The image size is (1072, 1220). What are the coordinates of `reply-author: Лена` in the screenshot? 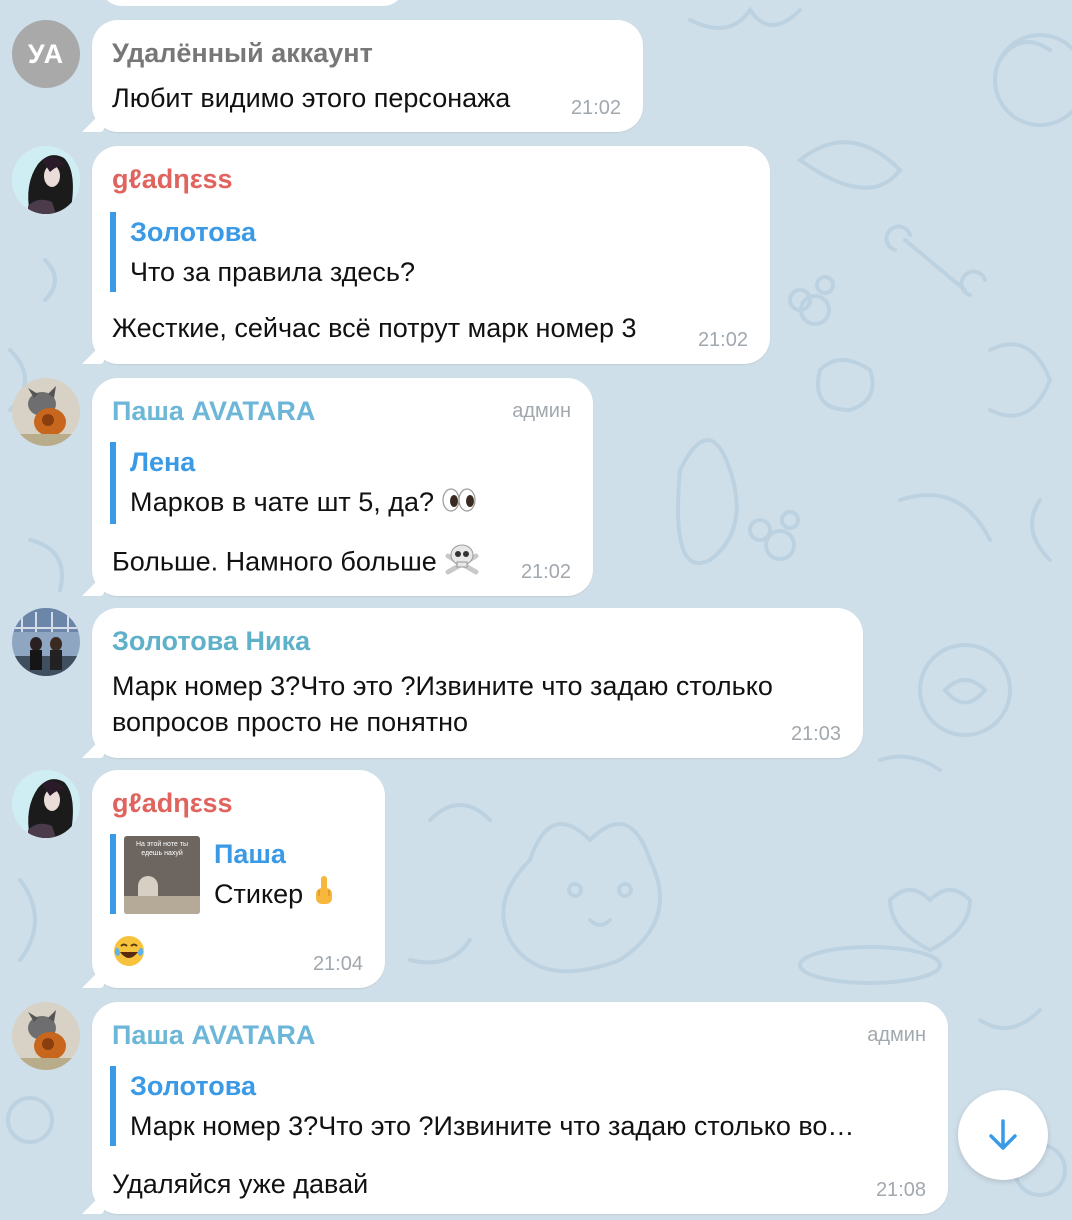 It's located at (163, 462).